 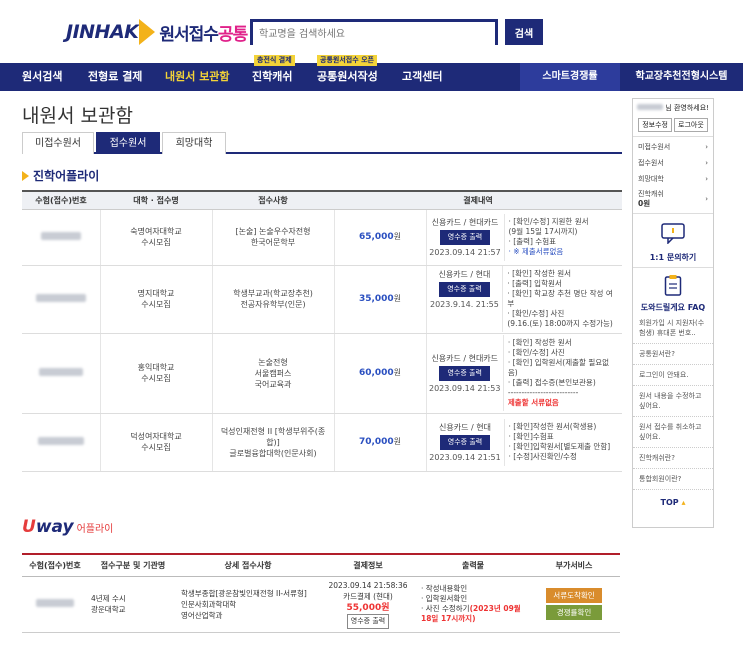 What do you see at coordinates (379, 299) in the screenshot?
I see `price-cell: 35,000원` at bounding box center [379, 299].